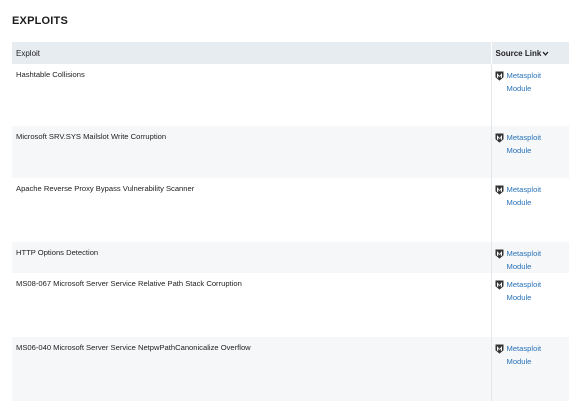  What do you see at coordinates (251, 257) in the screenshot?
I see `exploit-name: HTTP Options Detection` at bounding box center [251, 257].